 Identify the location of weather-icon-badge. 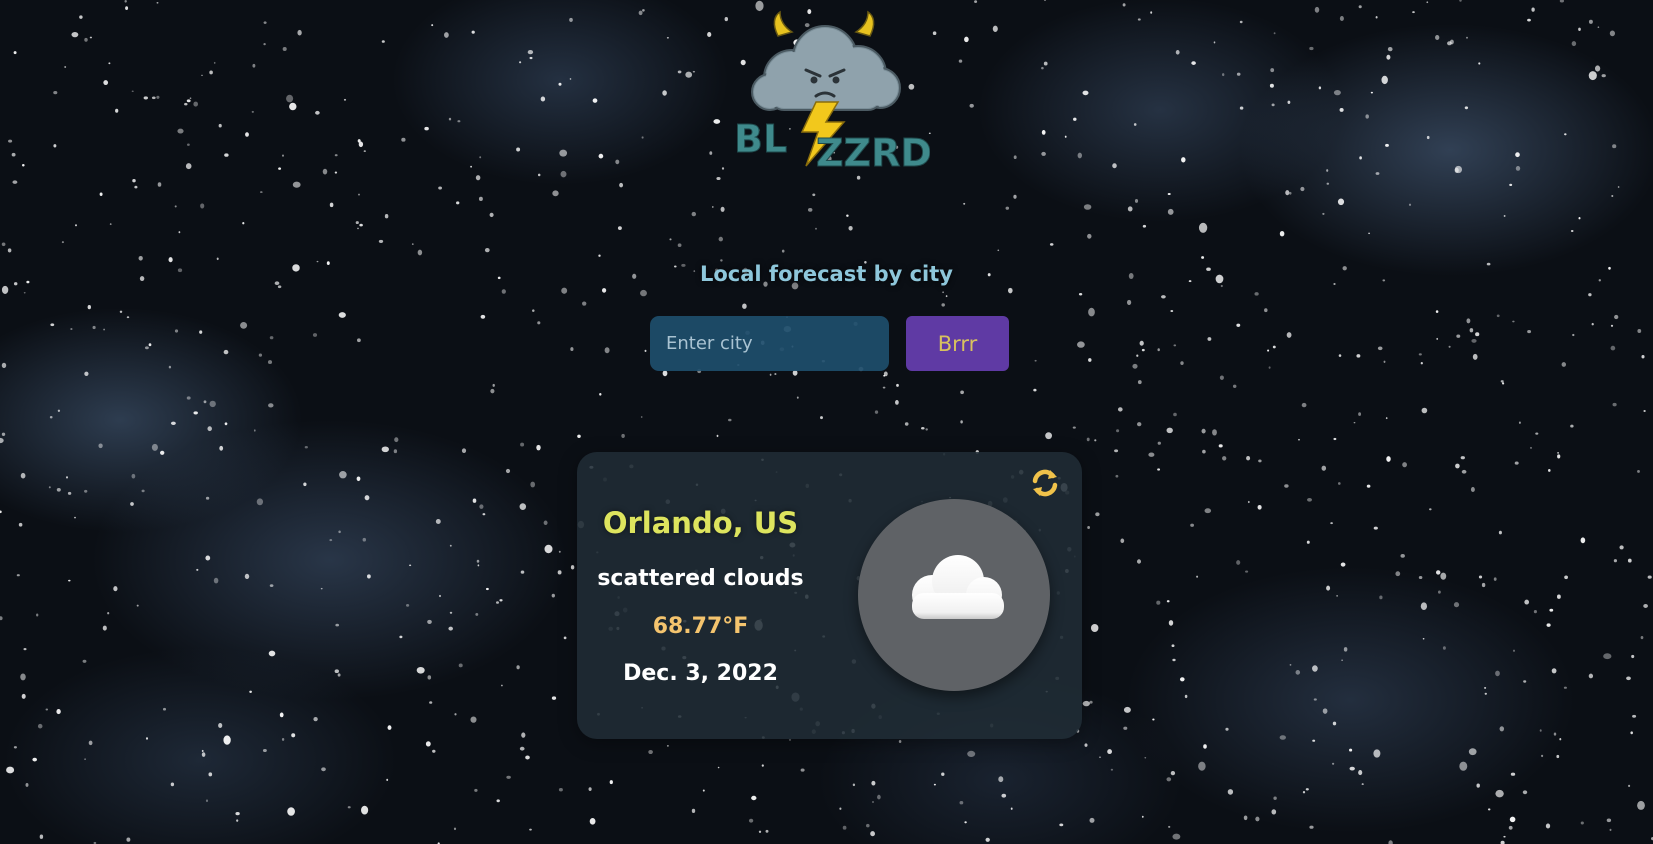
(954, 595).